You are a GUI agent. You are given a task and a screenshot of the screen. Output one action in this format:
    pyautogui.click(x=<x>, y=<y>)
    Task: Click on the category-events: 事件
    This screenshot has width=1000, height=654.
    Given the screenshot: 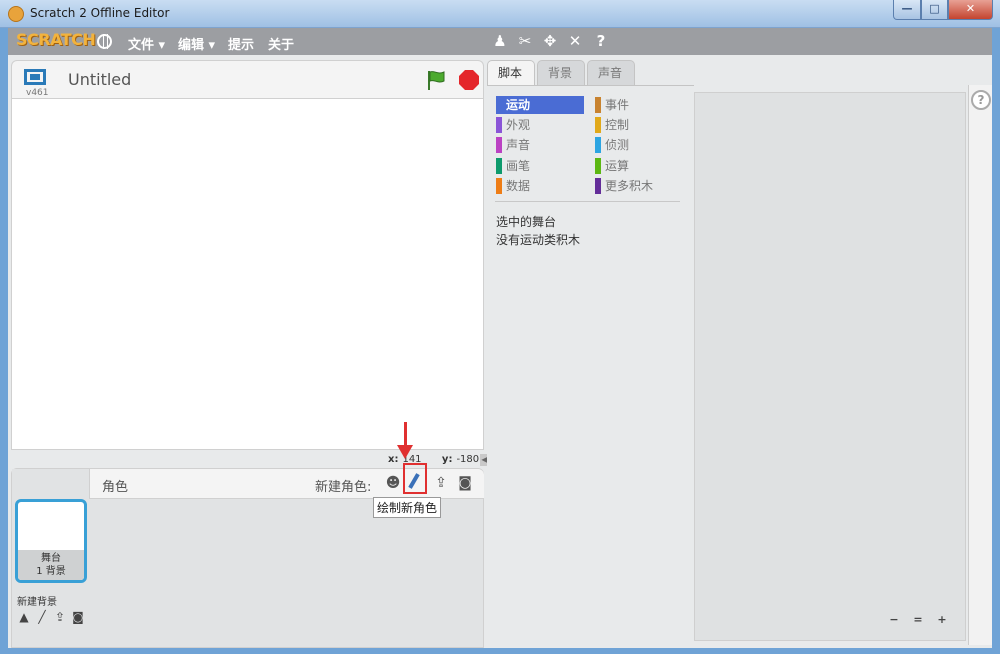 What is the action you would take?
    pyautogui.click(x=639, y=105)
    